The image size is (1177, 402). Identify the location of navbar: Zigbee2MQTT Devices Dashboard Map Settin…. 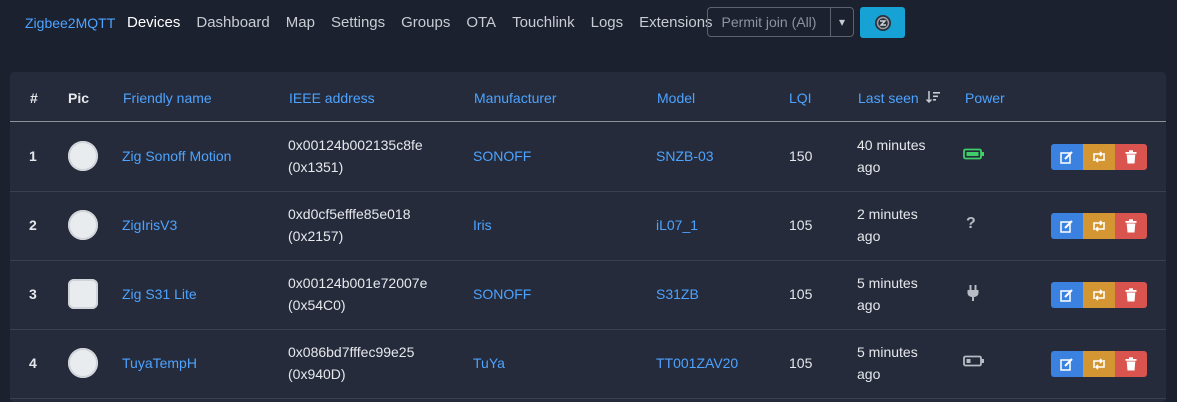
(588, 24).